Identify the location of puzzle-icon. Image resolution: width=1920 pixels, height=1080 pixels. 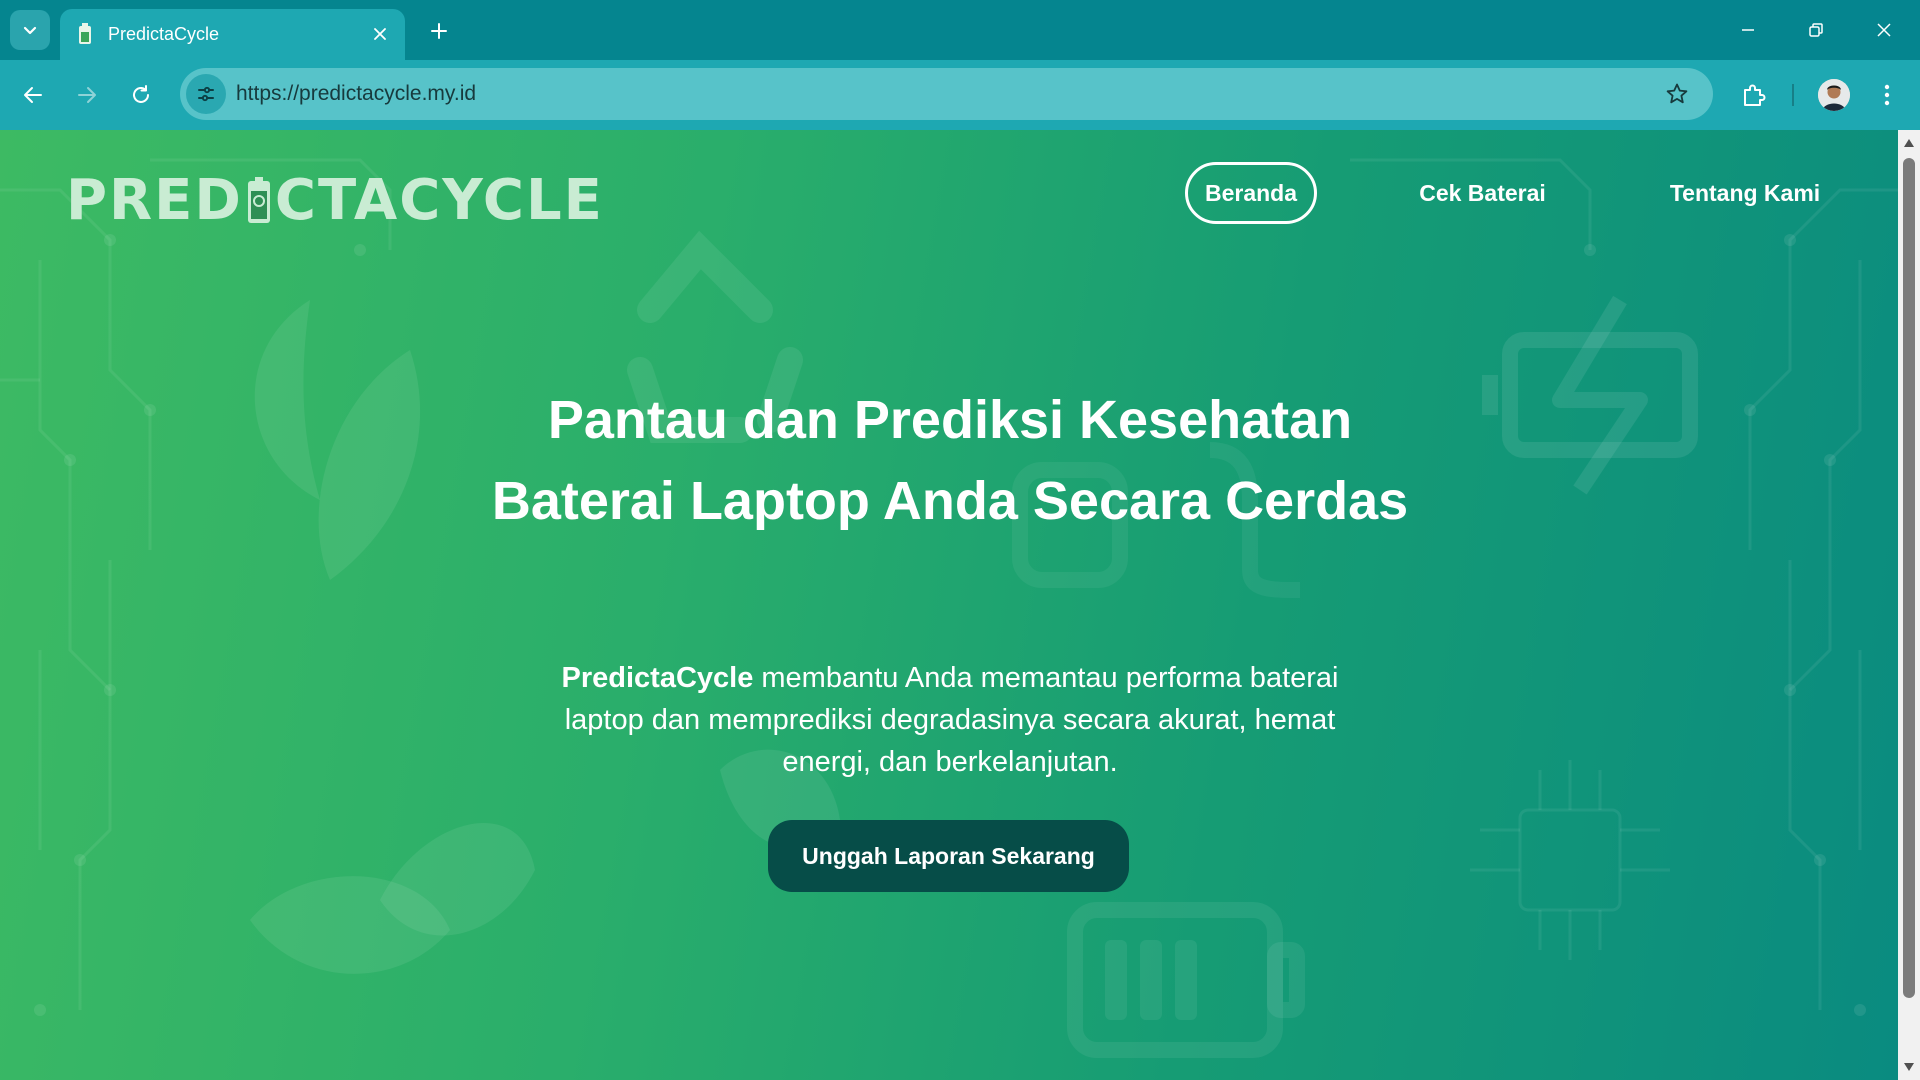
(1755, 95).